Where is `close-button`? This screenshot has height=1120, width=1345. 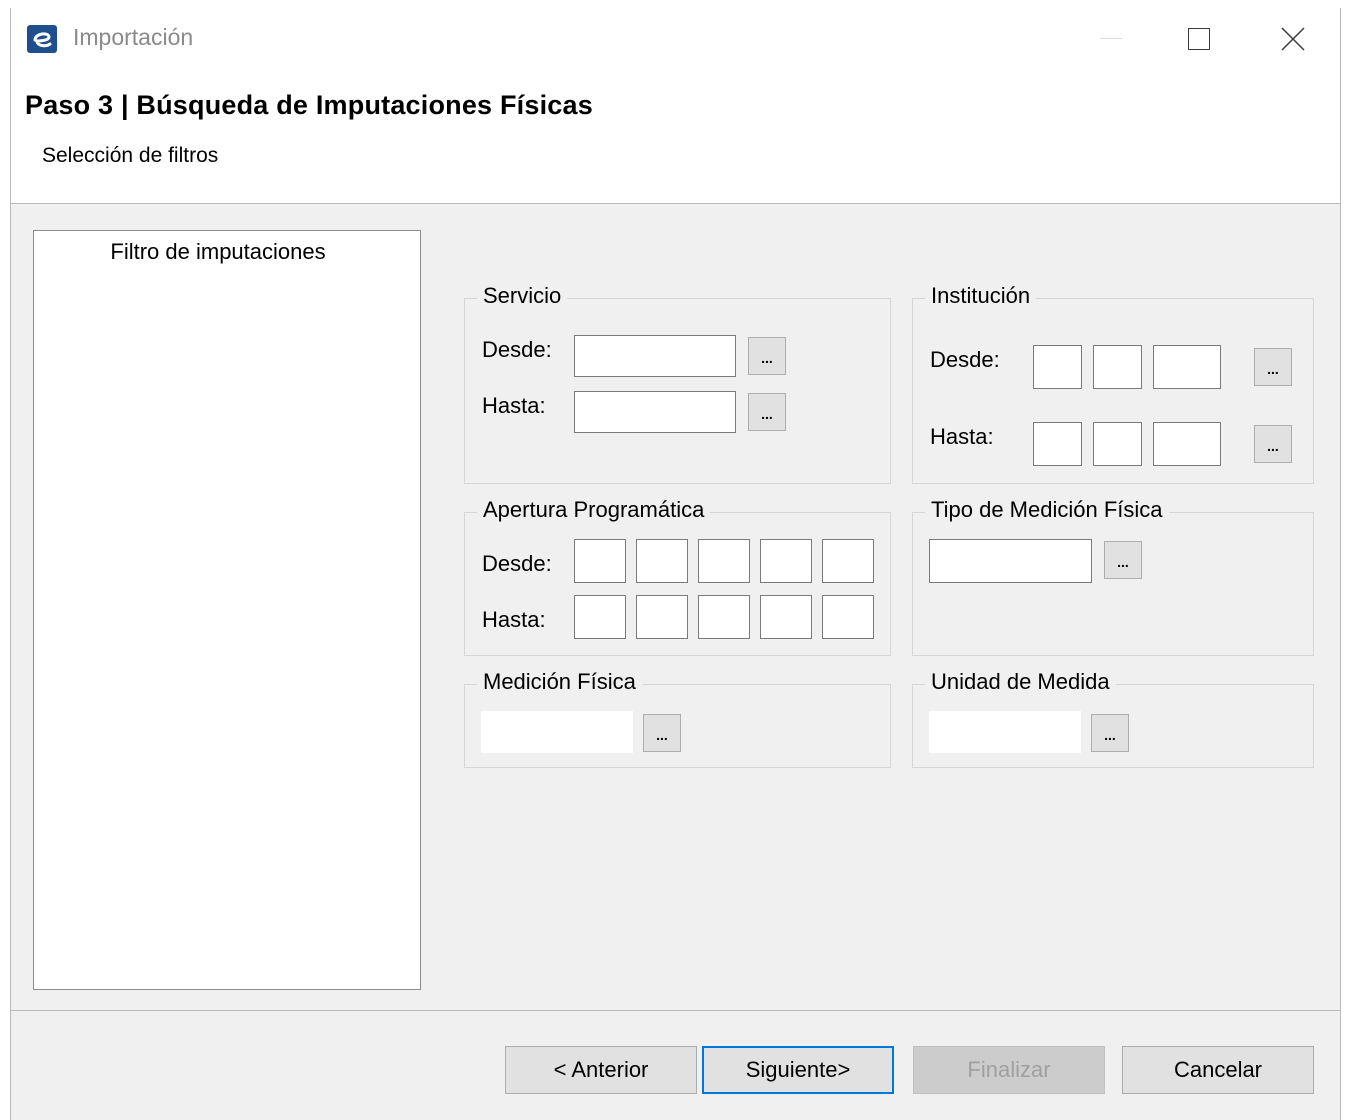 close-button is located at coordinates (1293, 39).